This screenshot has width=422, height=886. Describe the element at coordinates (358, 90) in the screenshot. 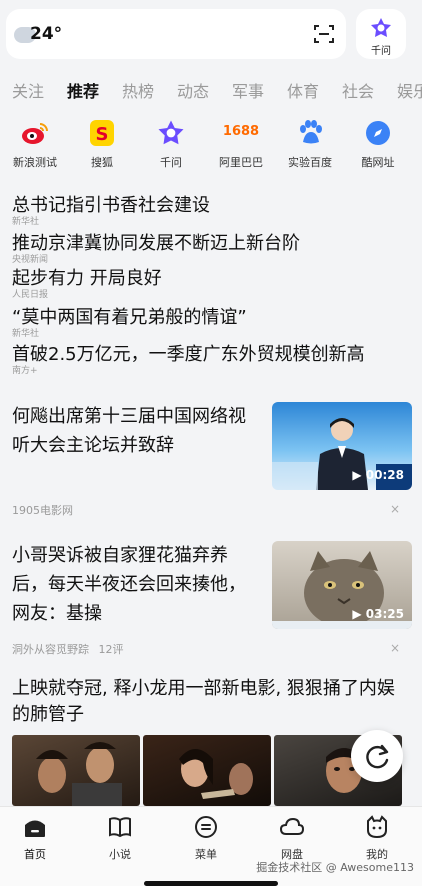

I see `tab-society: 社会` at that location.